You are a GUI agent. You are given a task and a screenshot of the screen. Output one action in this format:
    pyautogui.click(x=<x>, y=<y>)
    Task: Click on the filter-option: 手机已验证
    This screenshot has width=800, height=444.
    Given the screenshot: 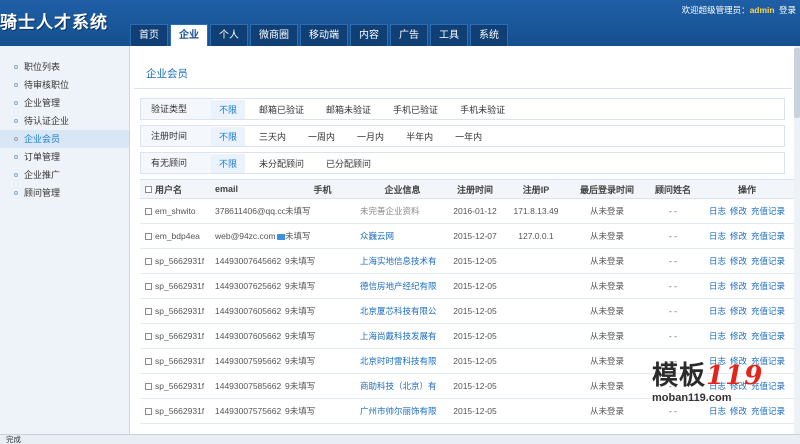 What is the action you would take?
    pyautogui.click(x=415, y=109)
    